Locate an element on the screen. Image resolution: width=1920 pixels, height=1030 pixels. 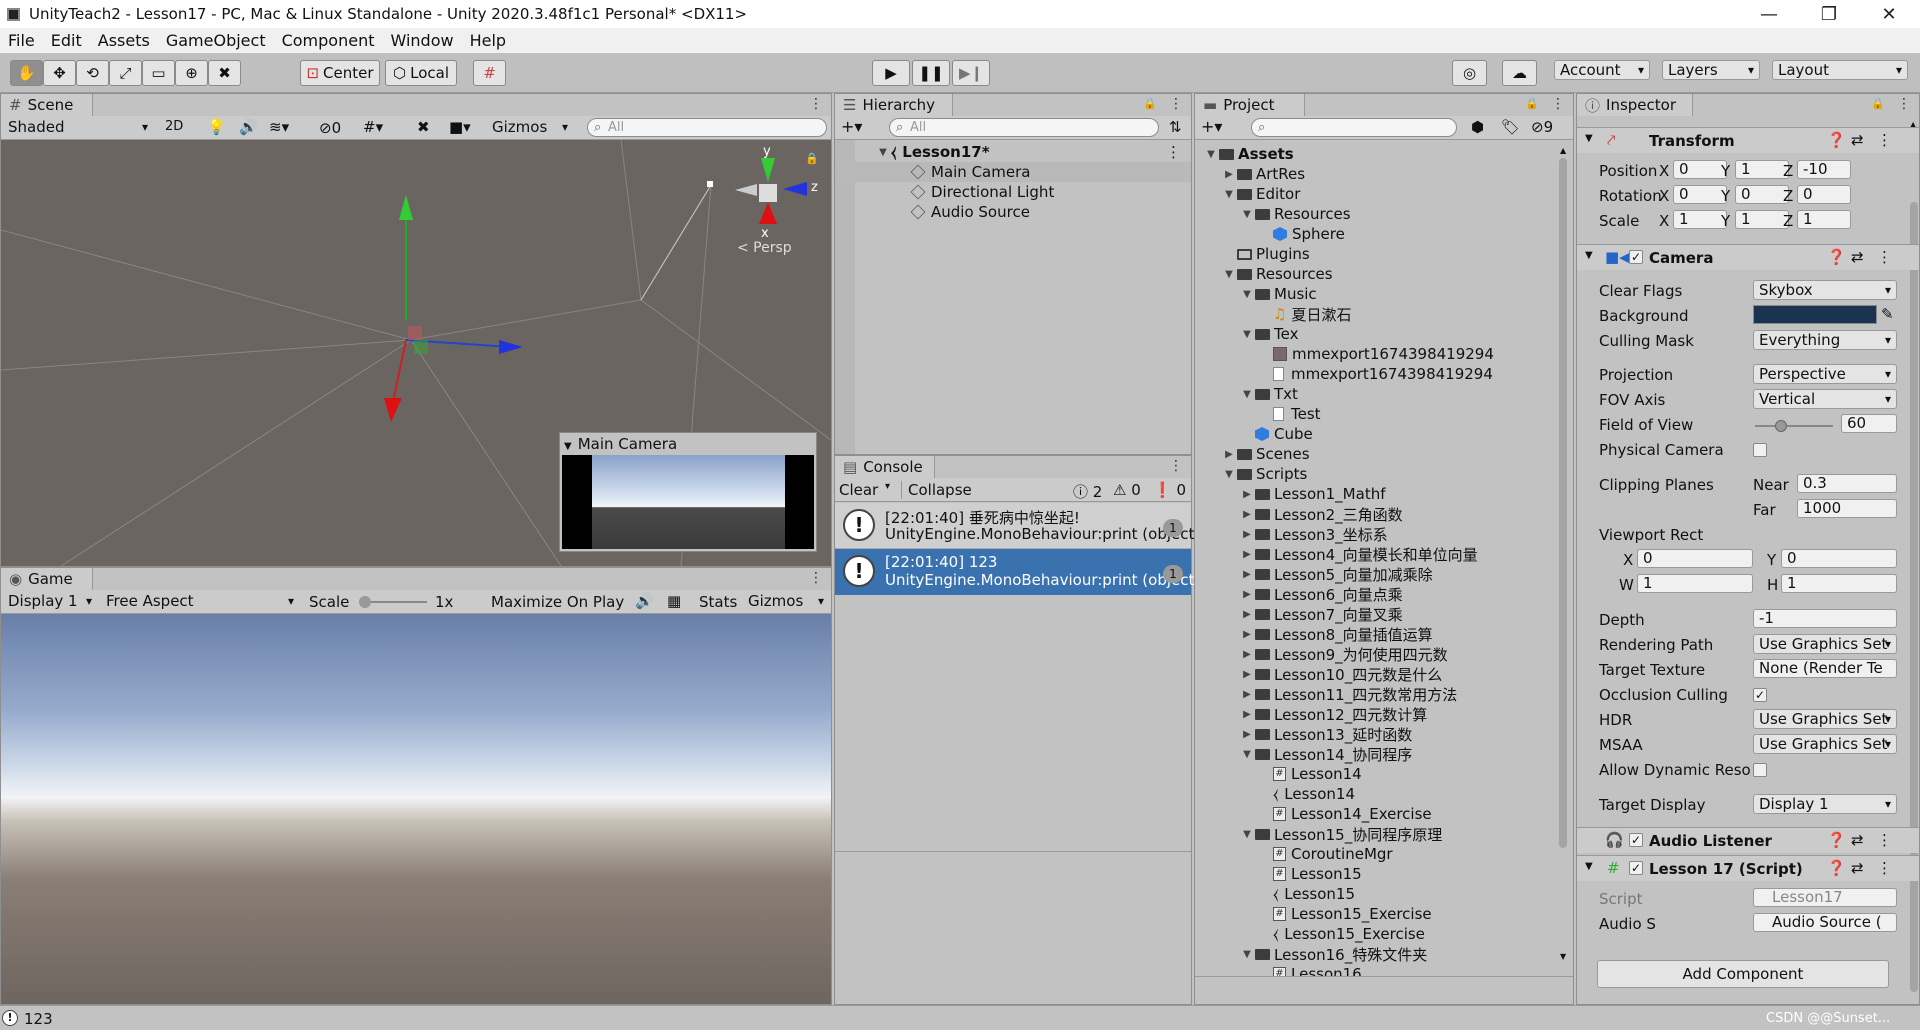
status-message: 123 is located at coordinates (38, 1019).